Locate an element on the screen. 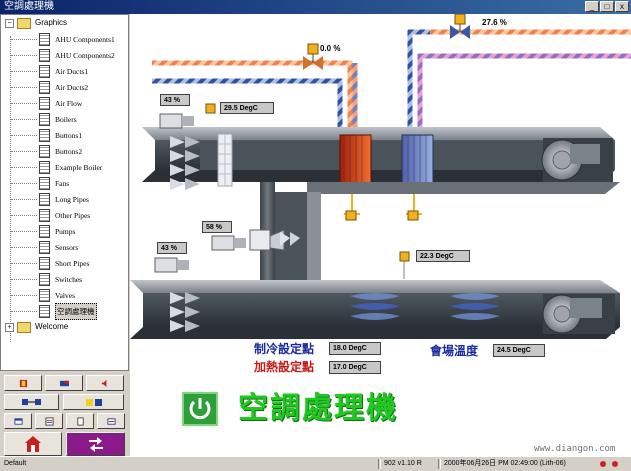 The height and width of the screenshot is (471, 631). folder-doc-icon is located at coordinates (93, 402).